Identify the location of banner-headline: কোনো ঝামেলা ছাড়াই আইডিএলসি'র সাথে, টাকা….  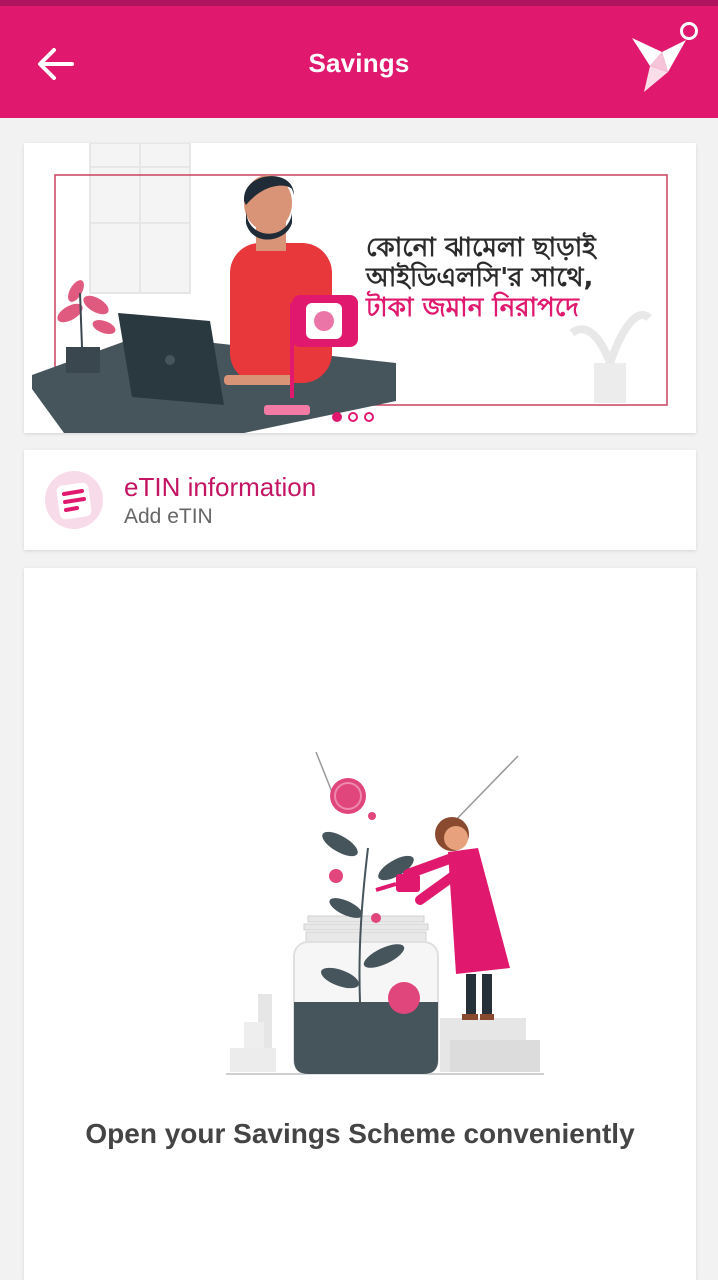
(521, 278).